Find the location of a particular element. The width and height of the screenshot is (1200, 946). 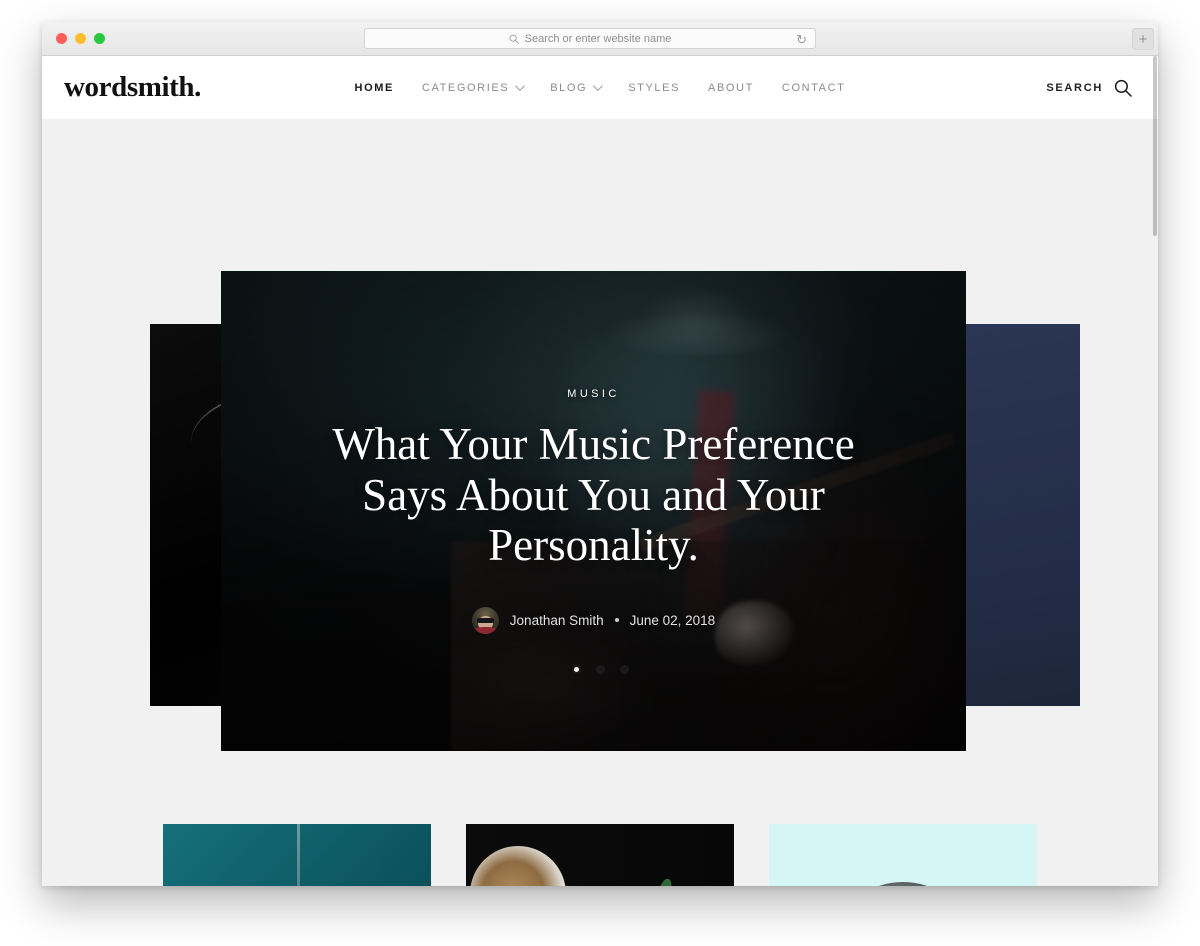

nav-label-categories: CATEGORIES is located at coordinates (465, 87).